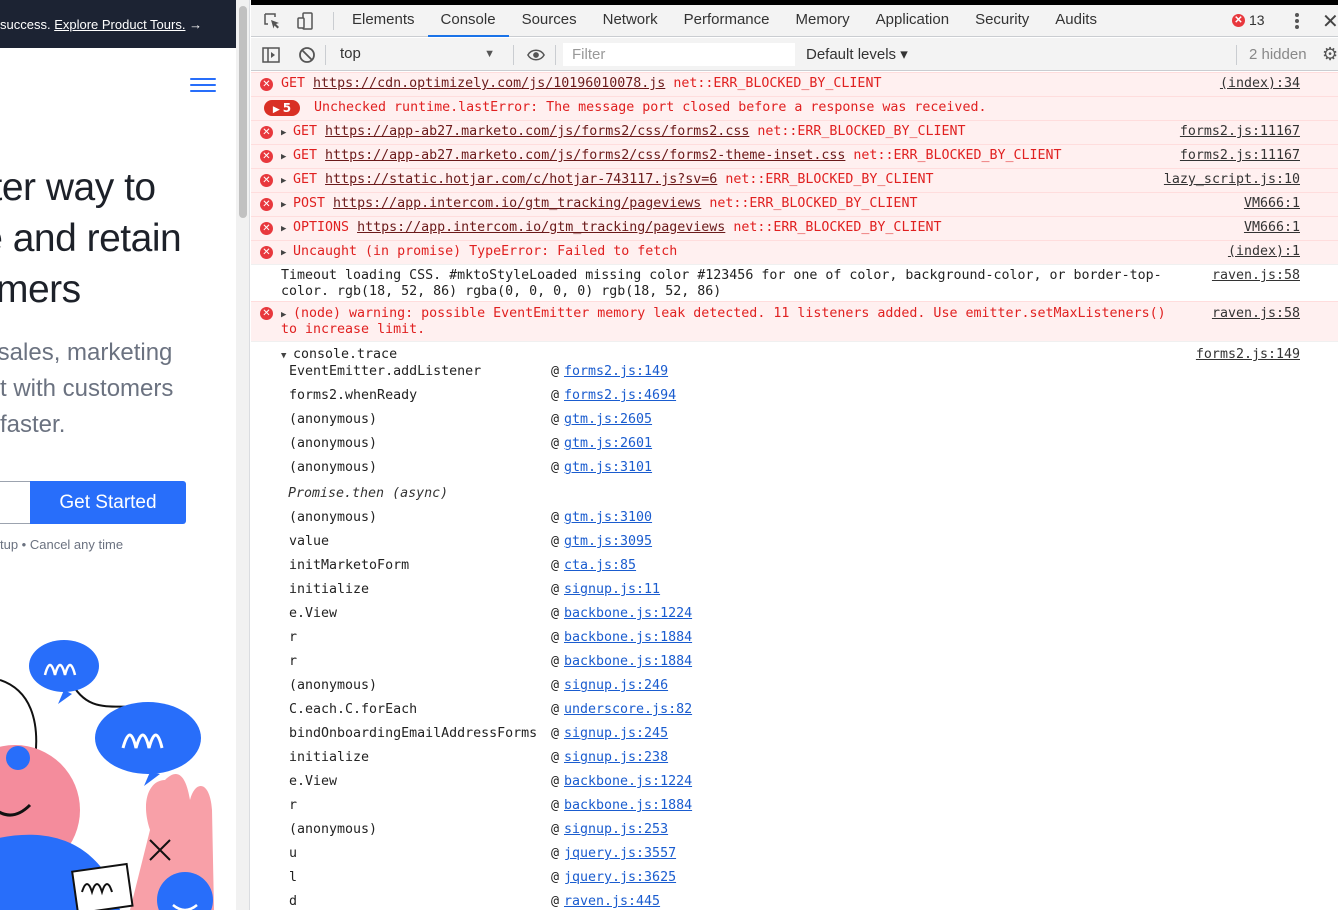 The image size is (1338, 910). I want to click on subtitle-line: r sales, marketing, so click(86, 352).